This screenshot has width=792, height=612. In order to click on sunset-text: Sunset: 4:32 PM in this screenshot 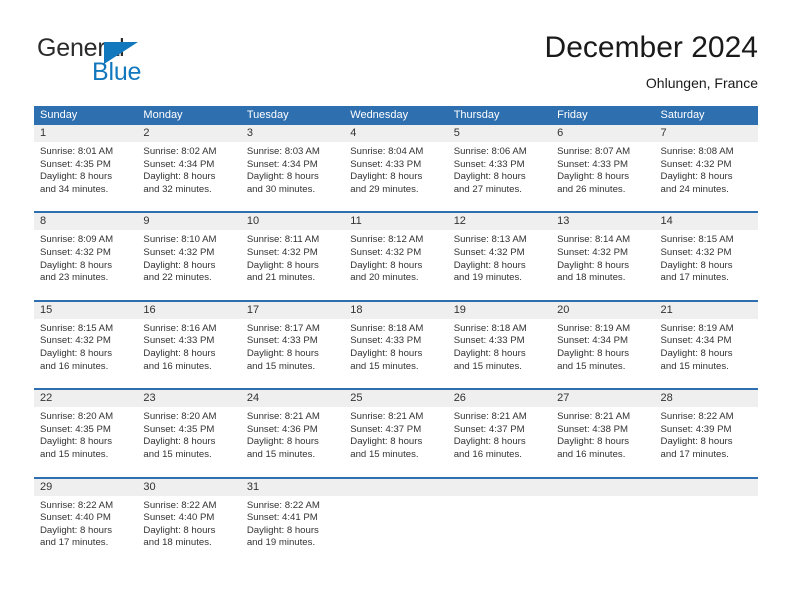, I will do `click(593, 252)`.